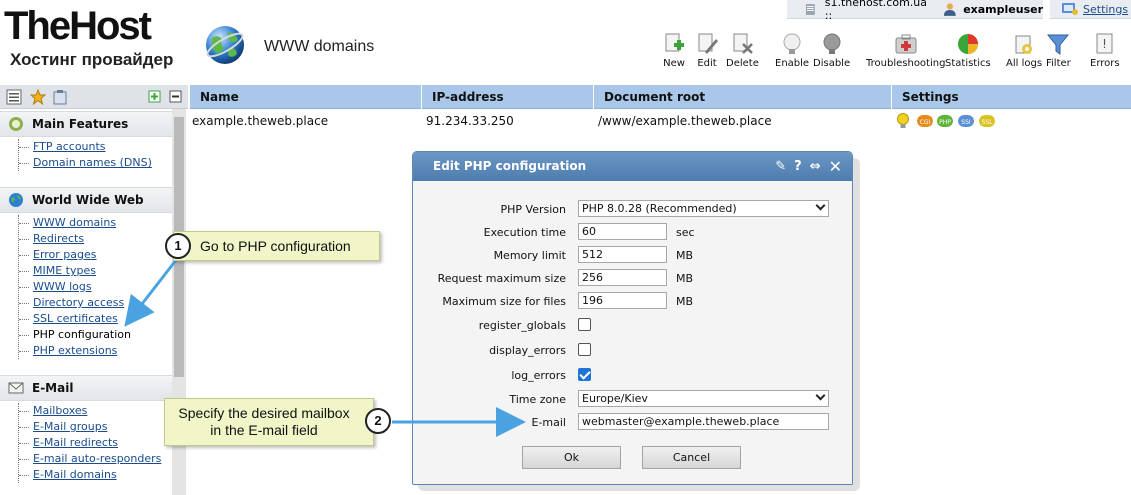 The image size is (1131, 495). What do you see at coordinates (1105, 9) in the screenshot?
I see `settings-link: Settings` at bounding box center [1105, 9].